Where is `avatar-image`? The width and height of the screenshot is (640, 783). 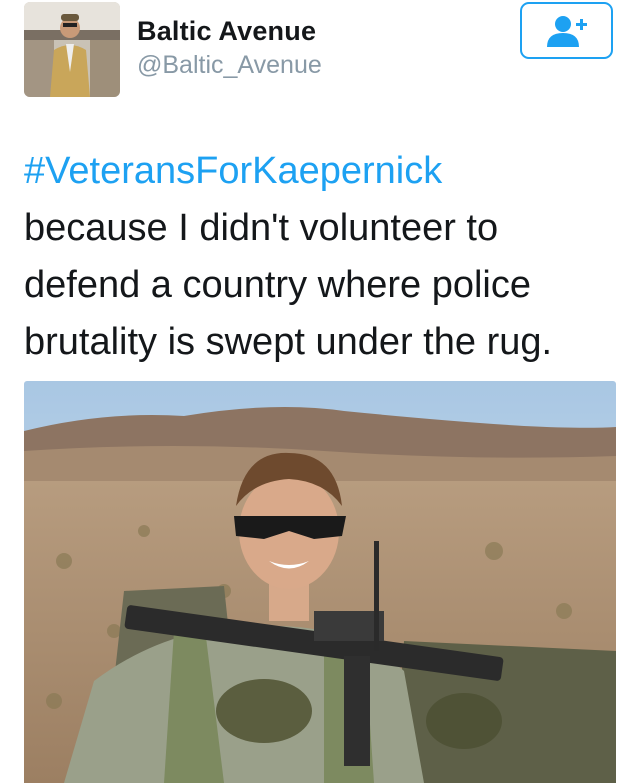
avatar-image is located at coordinates (72, 49).